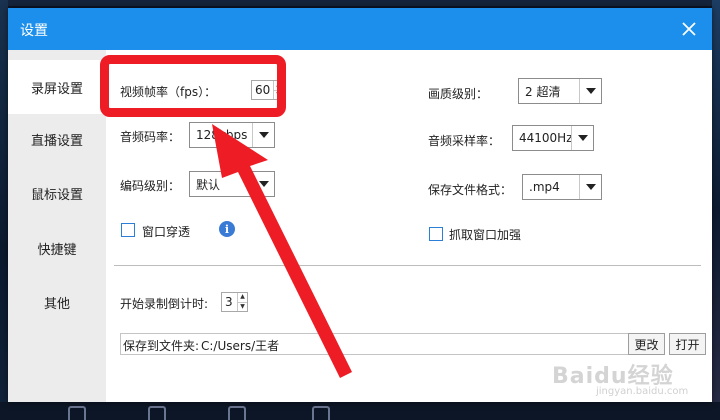 Image resolution: width=720 pixels, height=420 pixels. What do you see at coordinates (282, 251) in the screenshot?
I see `annotation-arrow` at bounding box center [282, 251].